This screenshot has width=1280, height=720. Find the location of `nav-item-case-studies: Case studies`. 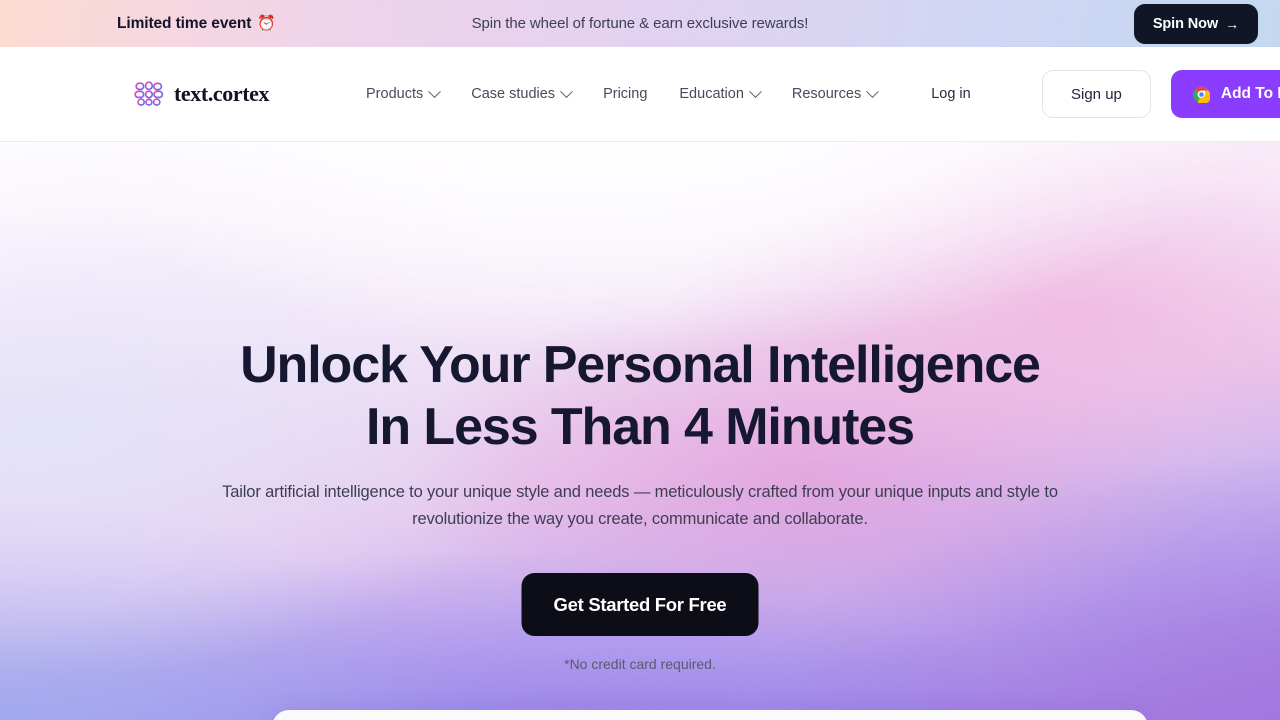

nav-item-case-studies: Case studies is located at coordinates (522, 94).